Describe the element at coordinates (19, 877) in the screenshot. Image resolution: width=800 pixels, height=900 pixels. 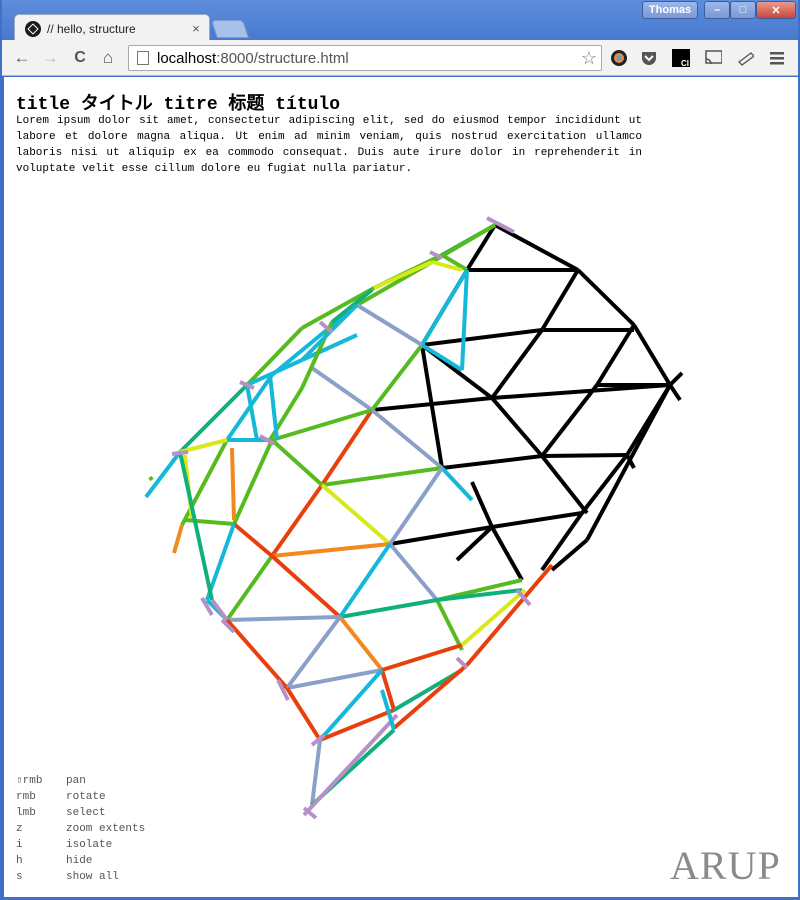
I see `control-key: s` at that location.